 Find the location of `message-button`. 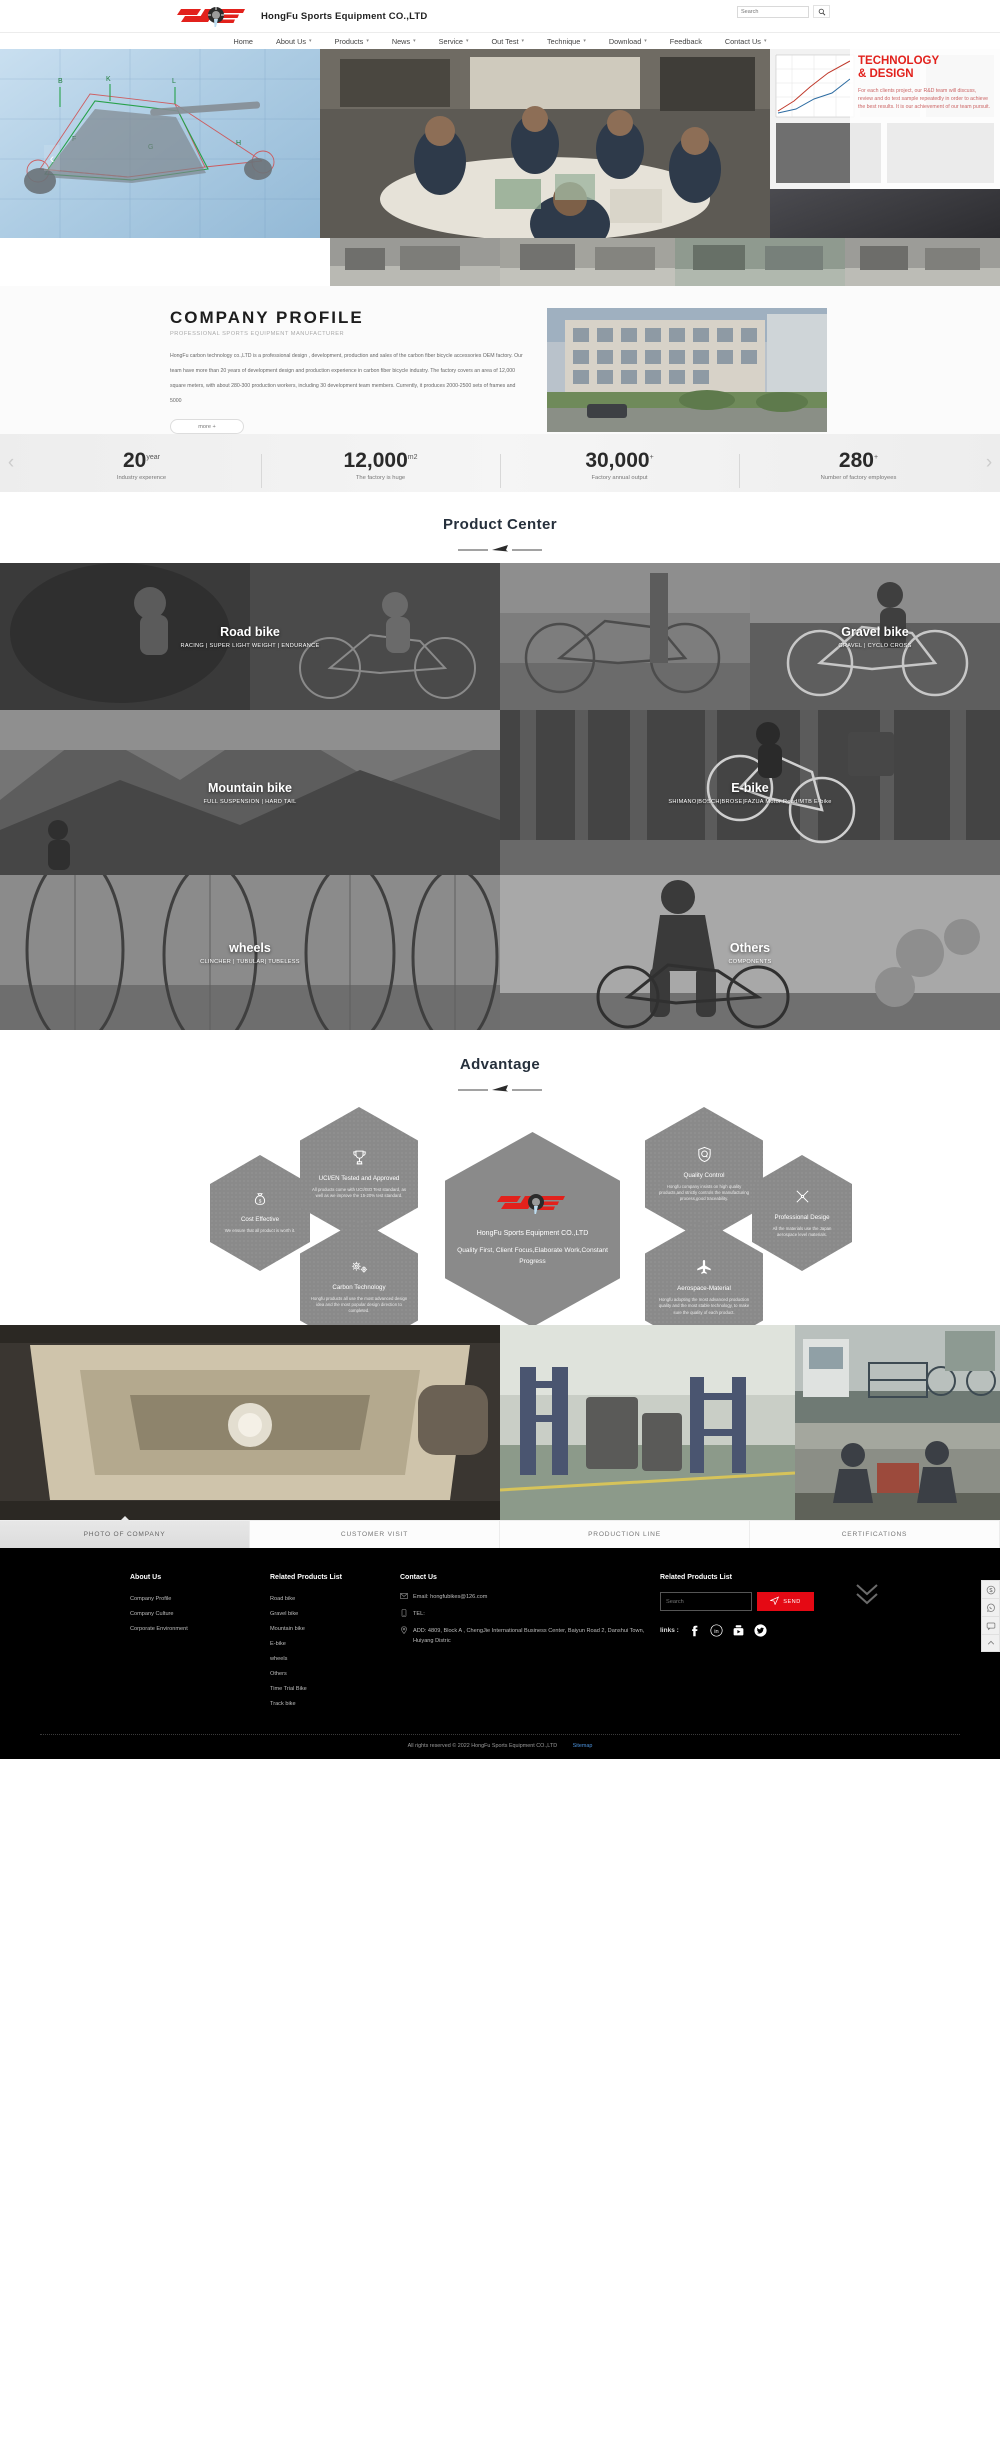

message-button is located at coordinates (990, 1625).